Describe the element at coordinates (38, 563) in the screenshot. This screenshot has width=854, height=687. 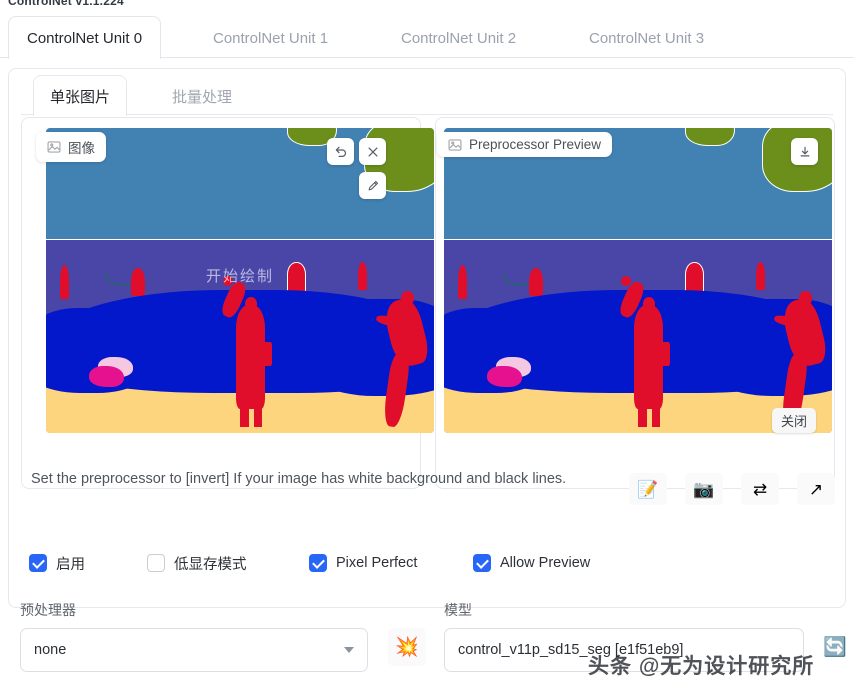
I see `checkbox-enable-box` at that location.